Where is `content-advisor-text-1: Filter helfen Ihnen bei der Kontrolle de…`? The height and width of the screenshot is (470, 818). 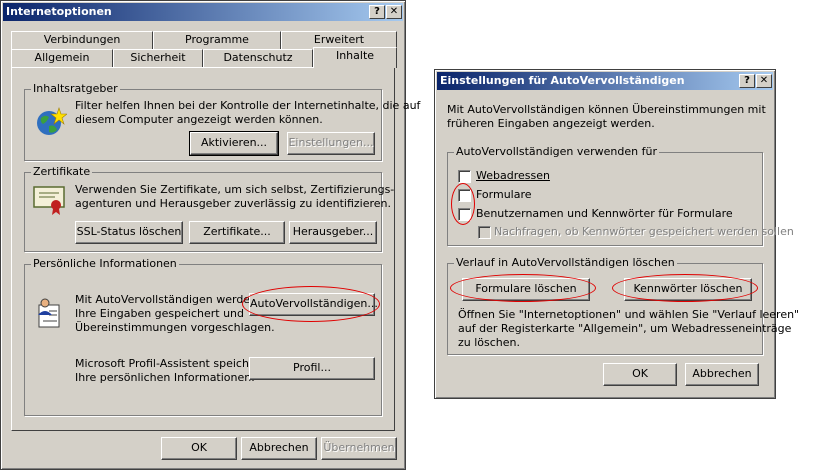
content-advisor-text-1: Filter helfen Ihnen bei der Kontrolle de… is located at coordinates (248, 105).